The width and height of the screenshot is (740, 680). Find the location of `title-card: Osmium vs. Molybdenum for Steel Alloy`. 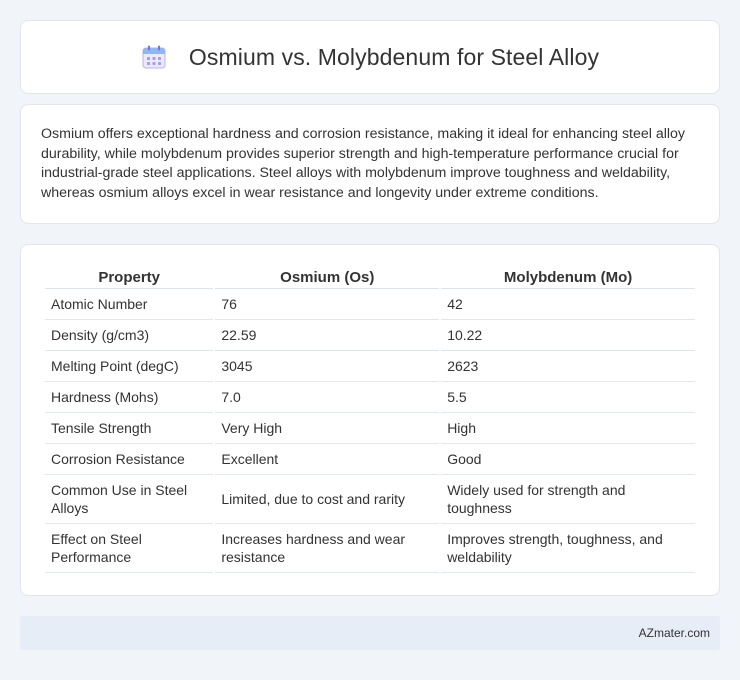

title-card: Osmium vs. Molybdenum for Steel Alloy is located at coordinates (370, 57).